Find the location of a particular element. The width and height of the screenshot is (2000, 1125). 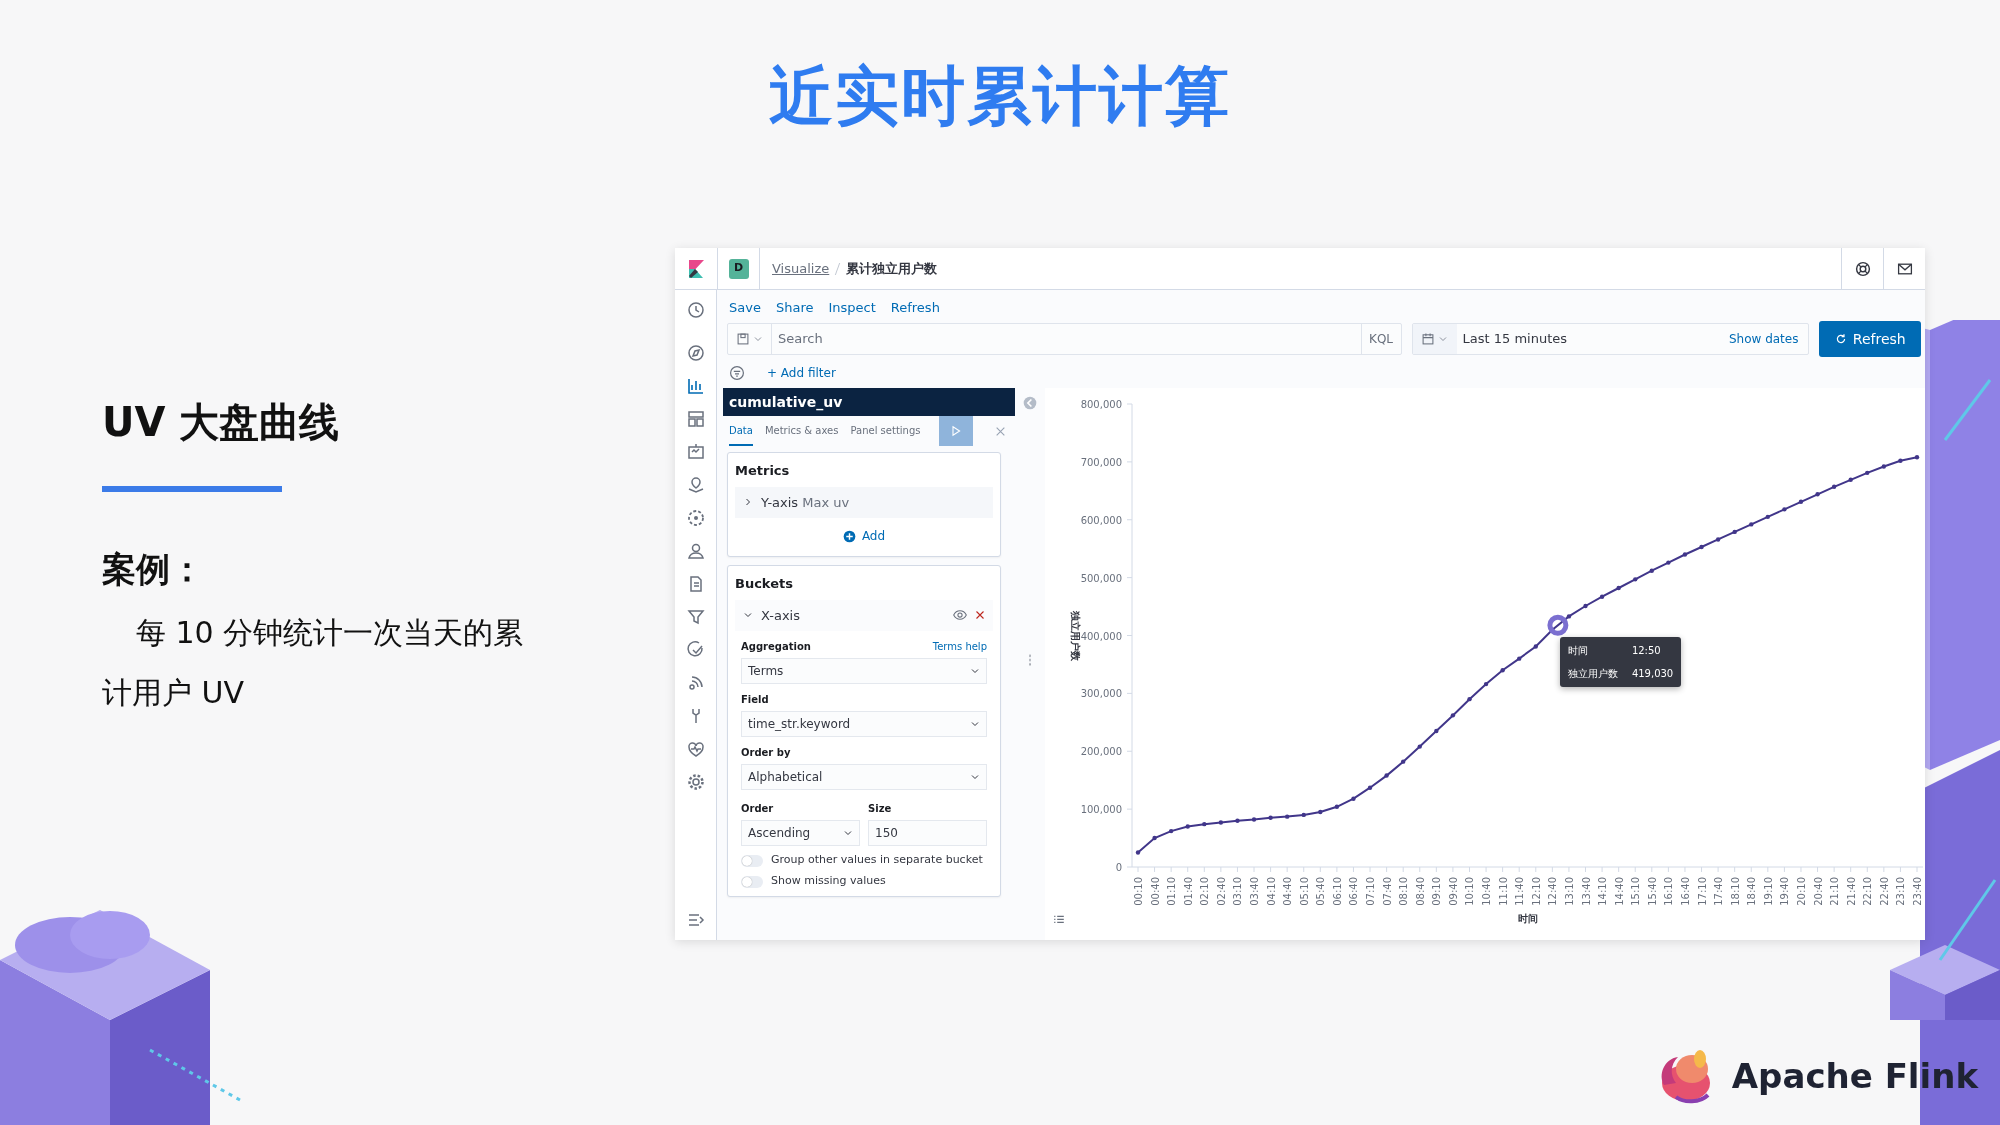

add-button: Add is located at coordinates (864, 536).